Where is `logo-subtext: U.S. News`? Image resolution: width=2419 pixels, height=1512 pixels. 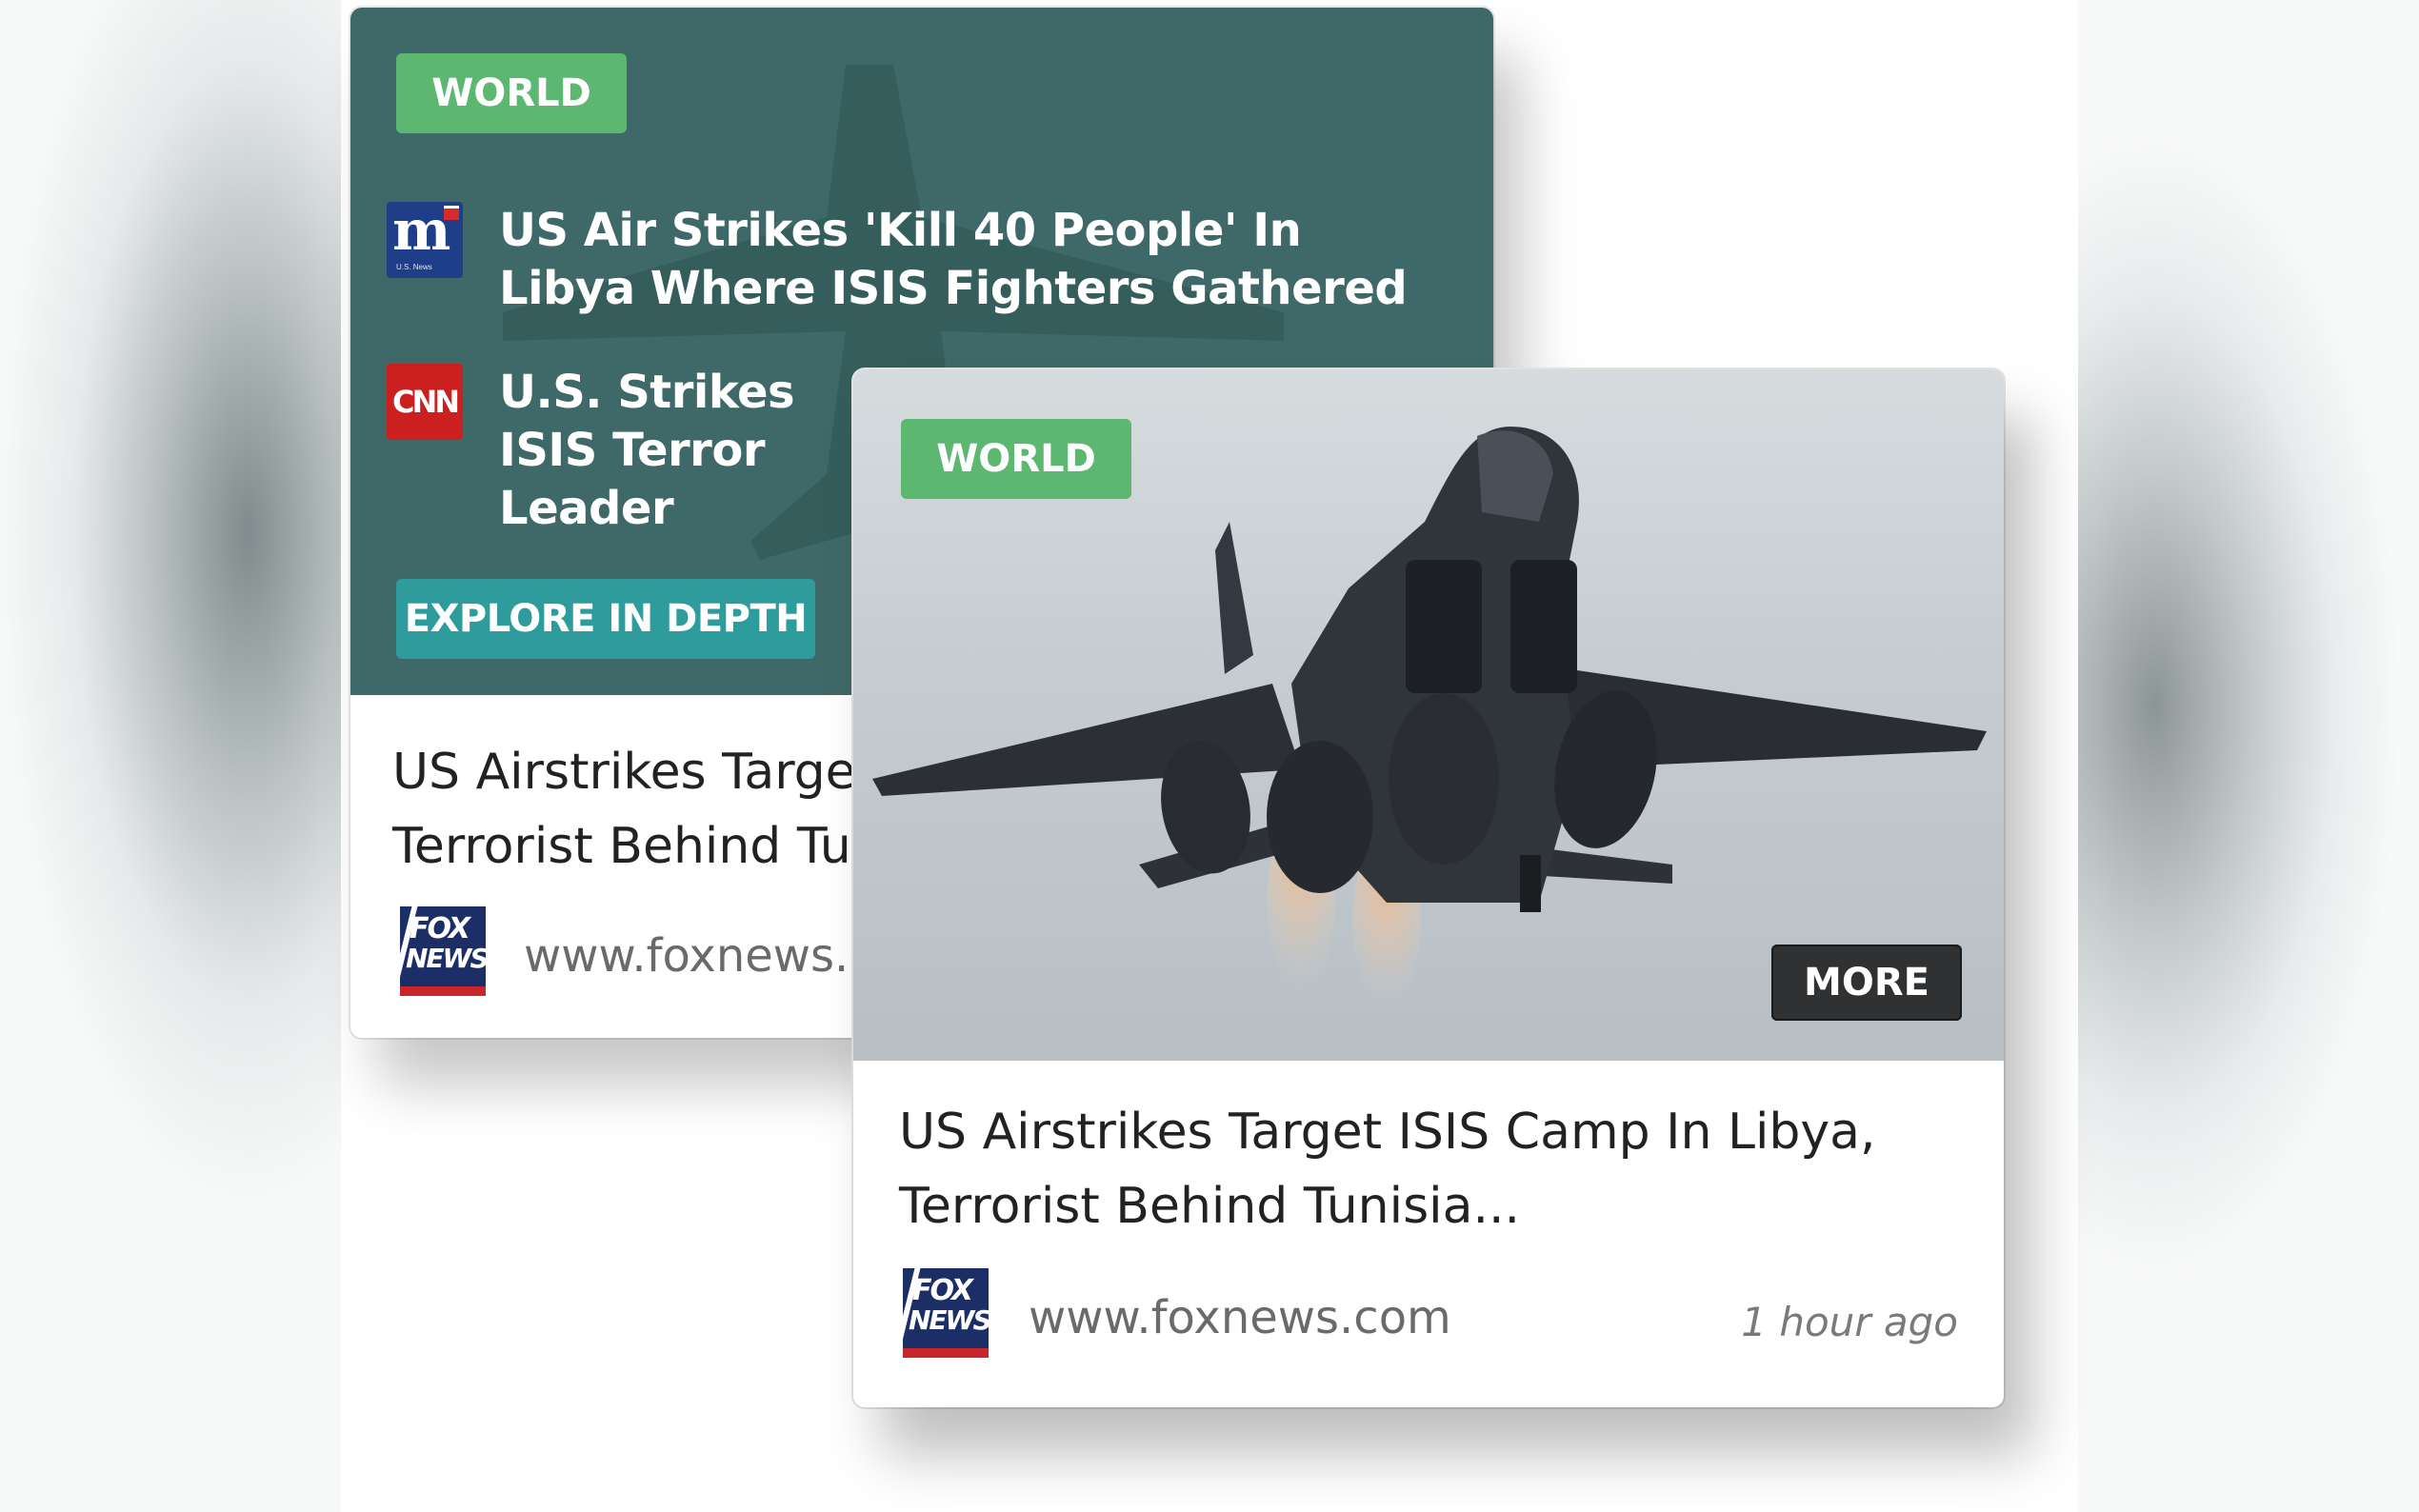 logo-subtext: U.S. News is located at coordinates (414, 267).